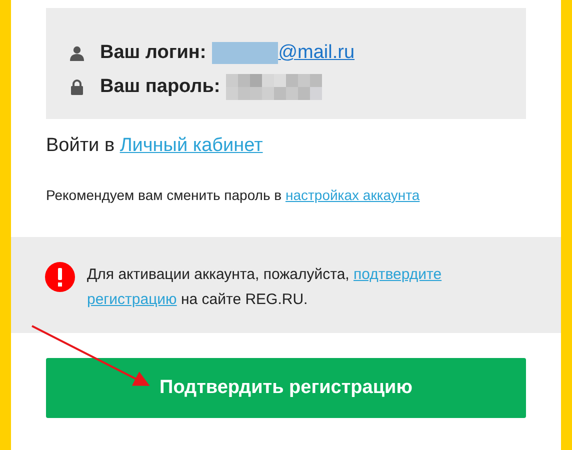 The image size is (572, 450). I want to click on confirm-registration-button: Подтвердить регистрацию, so click(286, 388).